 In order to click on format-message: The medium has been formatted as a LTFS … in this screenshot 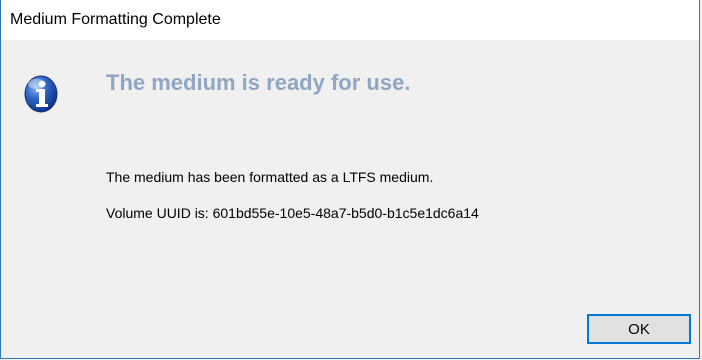, I will do `click(270, 177)`.